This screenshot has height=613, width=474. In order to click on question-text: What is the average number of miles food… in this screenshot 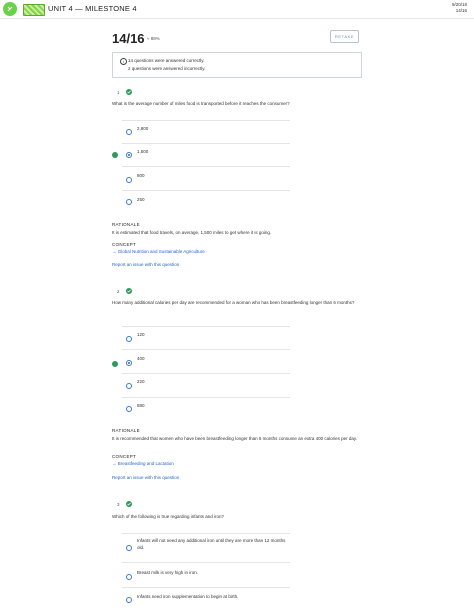, I will do `click(201, 103)`.